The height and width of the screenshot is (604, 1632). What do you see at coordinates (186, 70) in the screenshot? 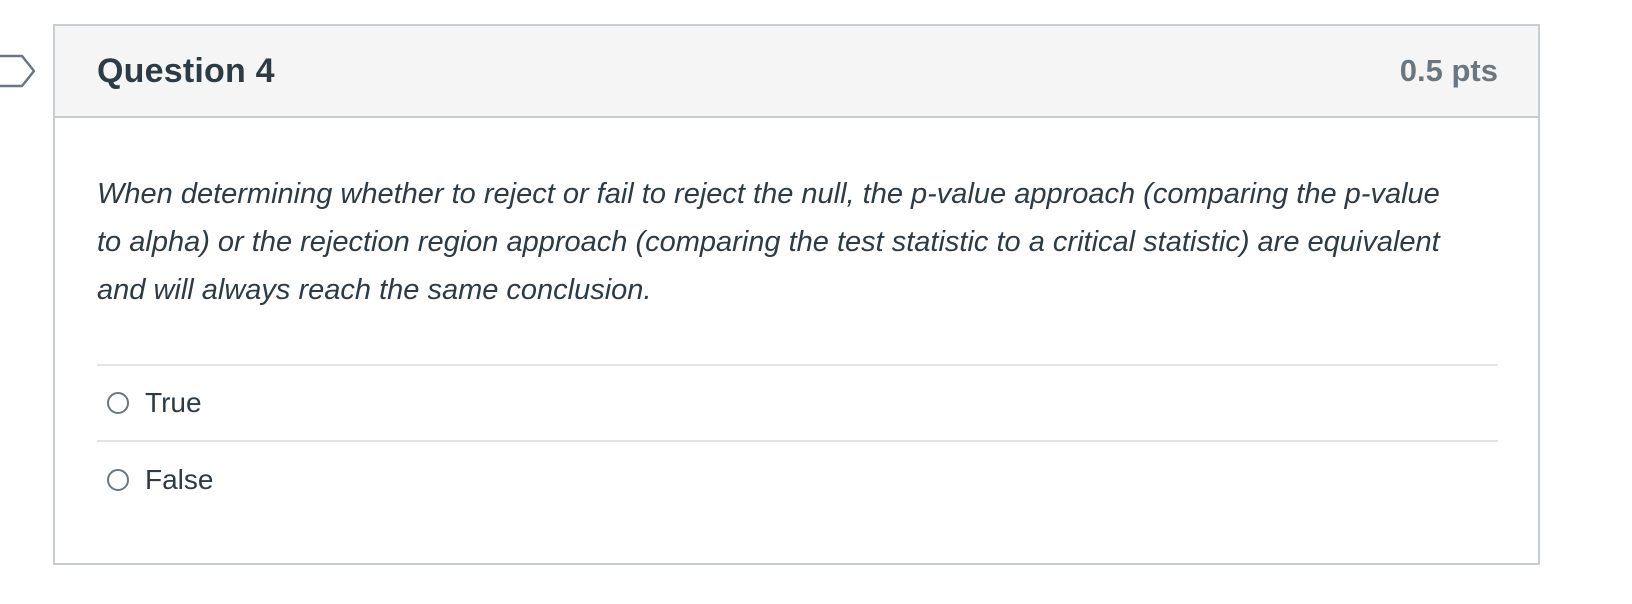
I see `question-title: Question 4` at bounding box center [186, 70].